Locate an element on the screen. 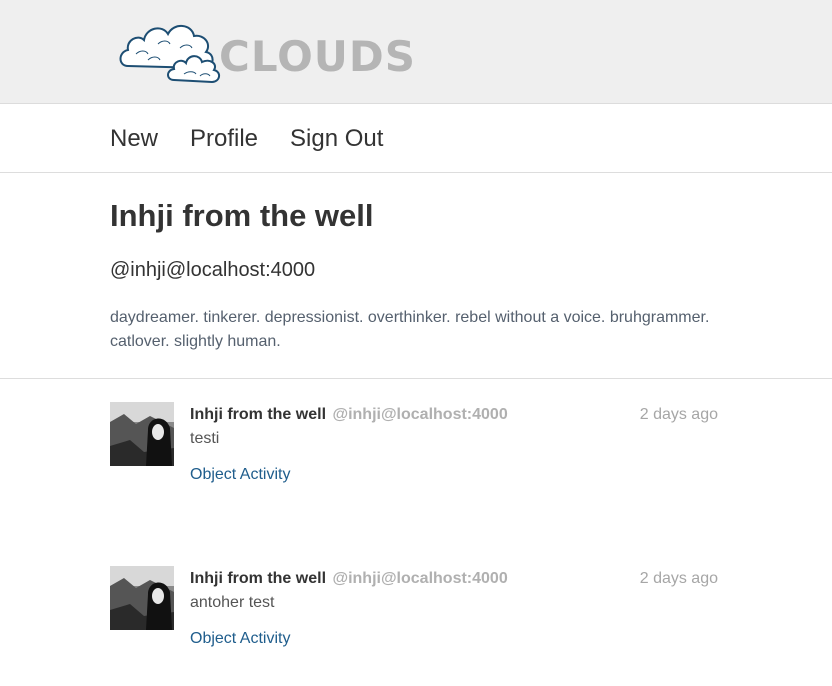  main-nav: New Profile Sign Out is located at coordinates (416, 138).